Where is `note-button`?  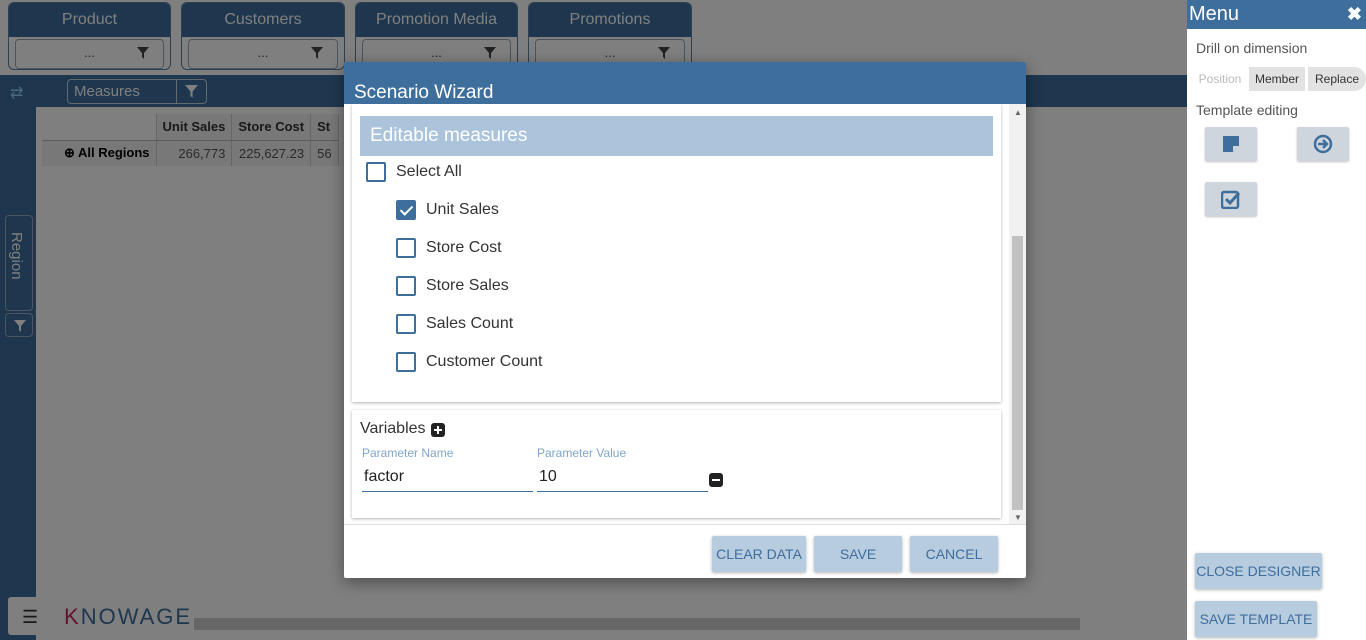
note-button is located at coordinates (1231, 144).